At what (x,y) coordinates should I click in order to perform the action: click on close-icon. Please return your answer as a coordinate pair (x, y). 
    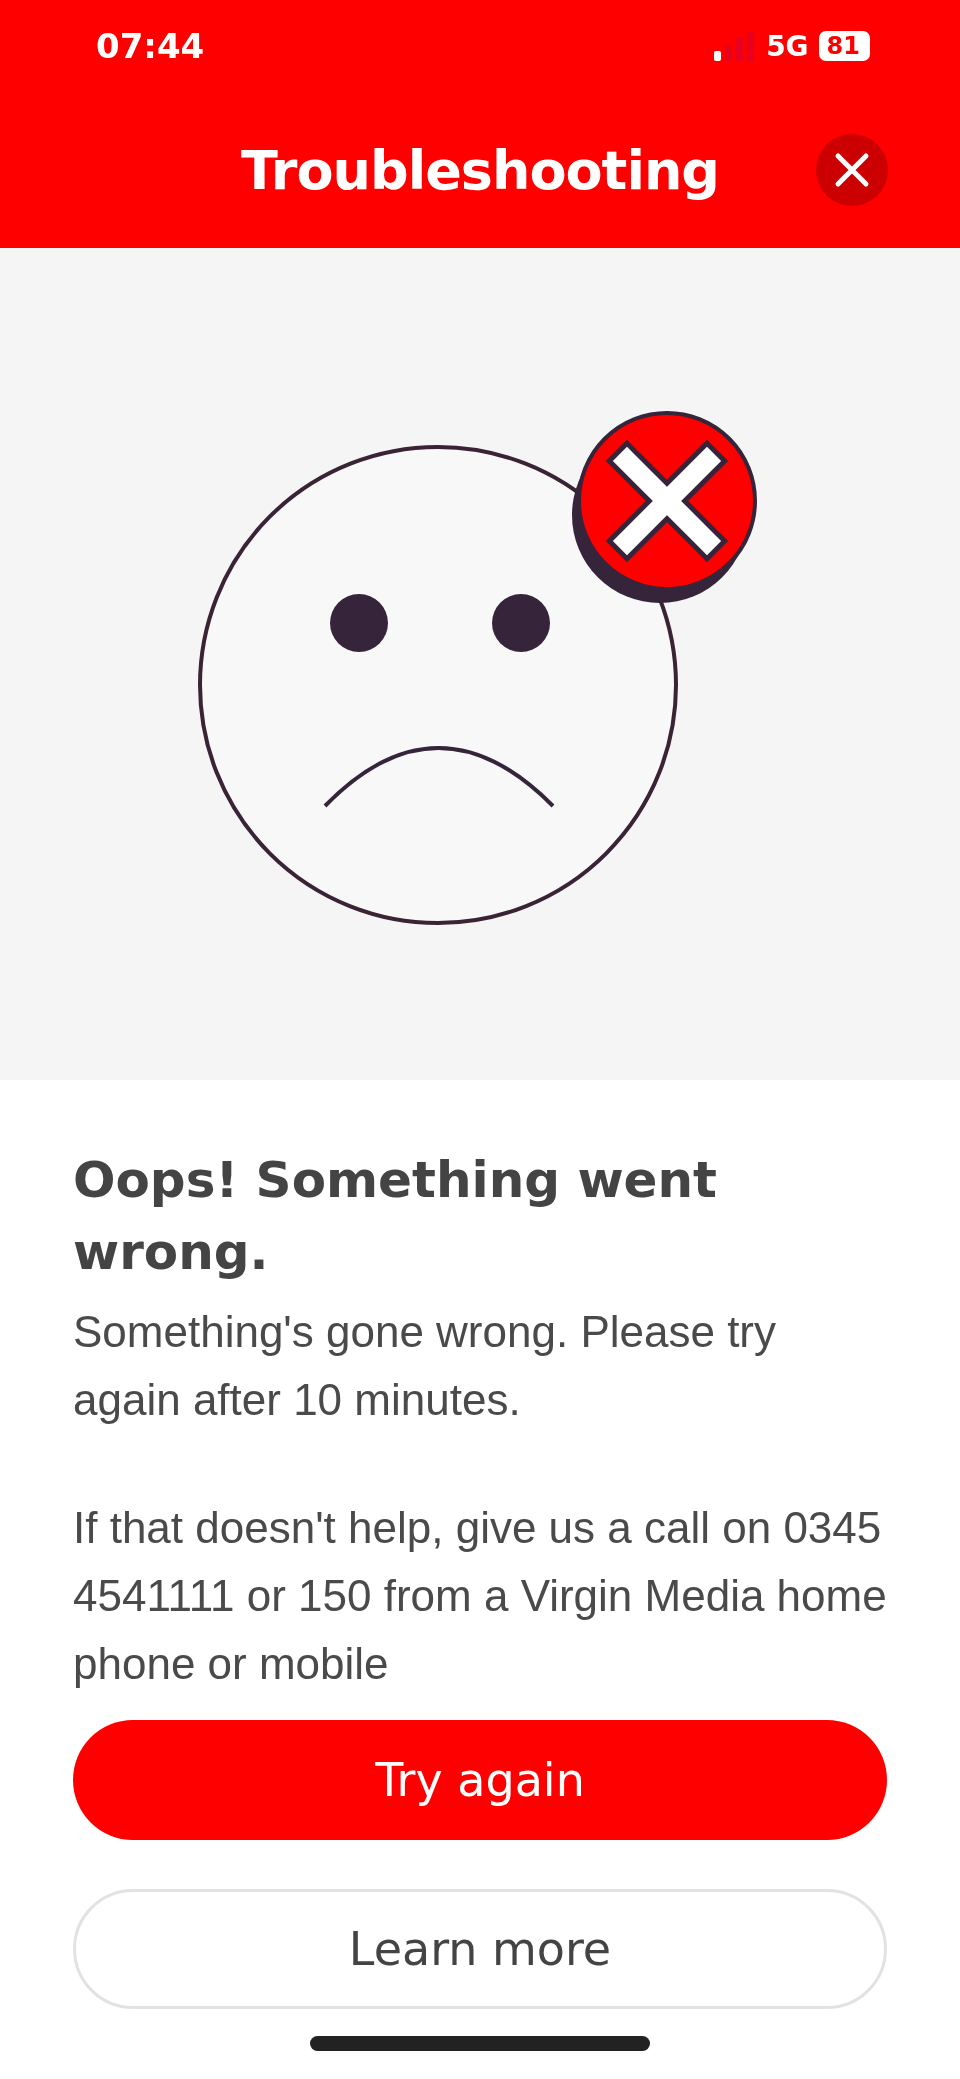
    Looking at the image, I should click on (852, 170).